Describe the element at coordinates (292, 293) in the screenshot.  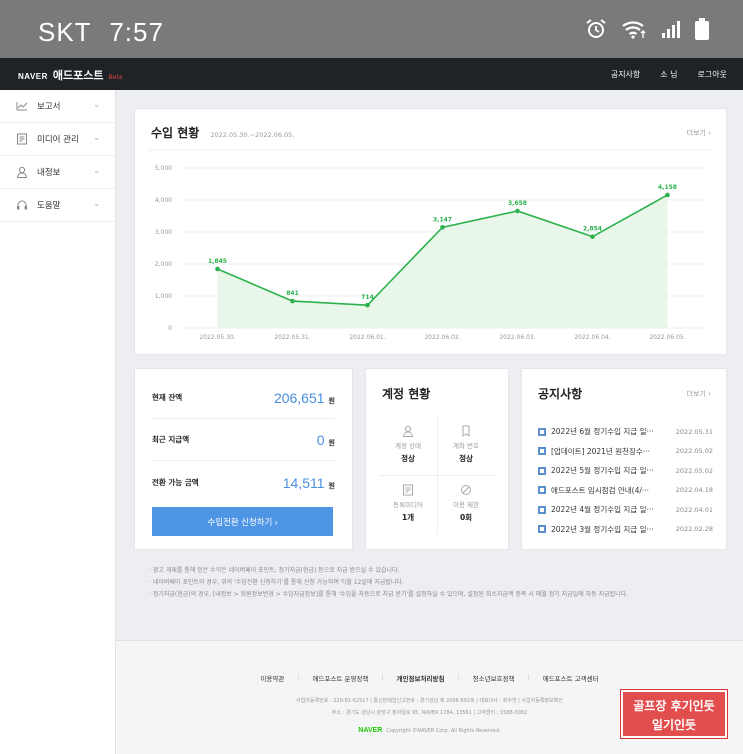
I see `data-label: 841` at that location.